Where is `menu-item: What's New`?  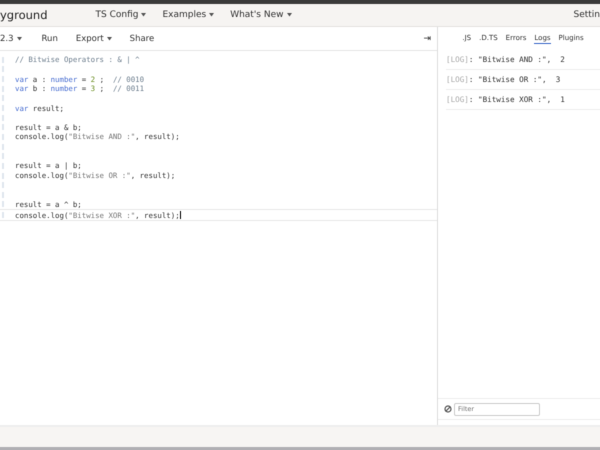
menu-item: What's New is located at coordinates (261, 15).